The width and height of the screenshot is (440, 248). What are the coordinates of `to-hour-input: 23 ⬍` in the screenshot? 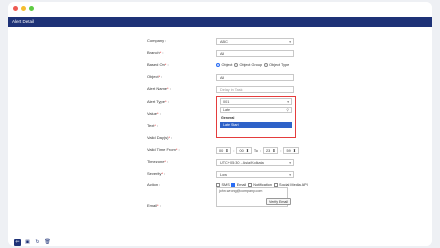 It's located at (270, 150).